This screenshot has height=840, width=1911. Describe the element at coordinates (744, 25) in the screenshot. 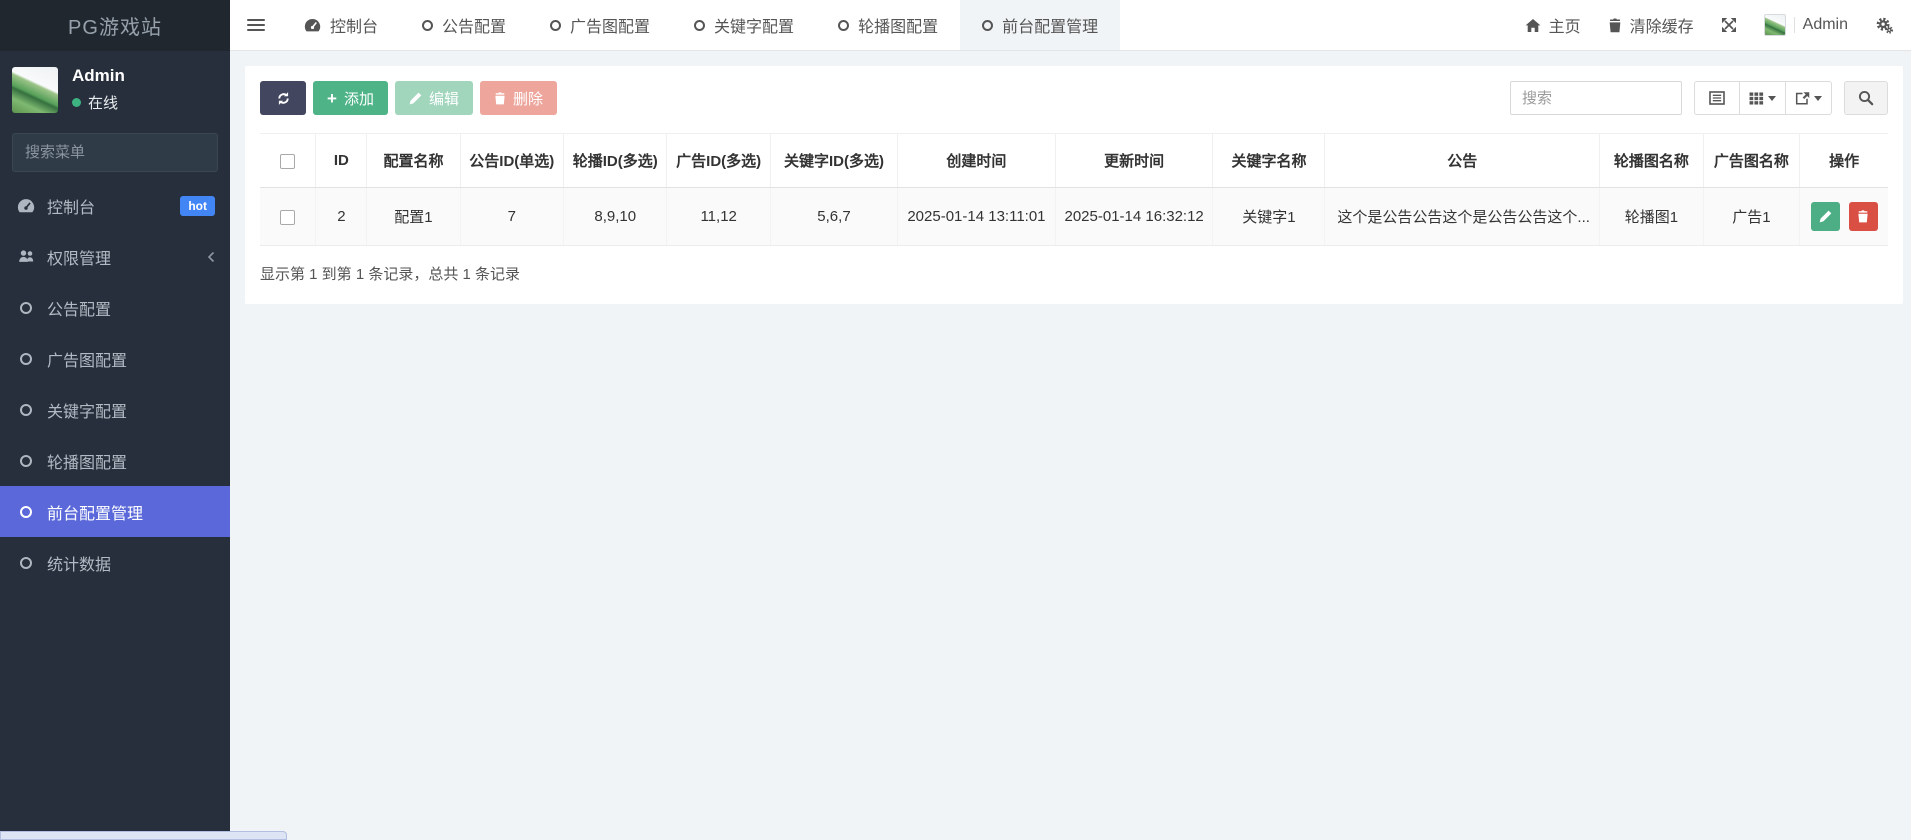

I see `tab-keyword-config: 关键字配置` at that location.